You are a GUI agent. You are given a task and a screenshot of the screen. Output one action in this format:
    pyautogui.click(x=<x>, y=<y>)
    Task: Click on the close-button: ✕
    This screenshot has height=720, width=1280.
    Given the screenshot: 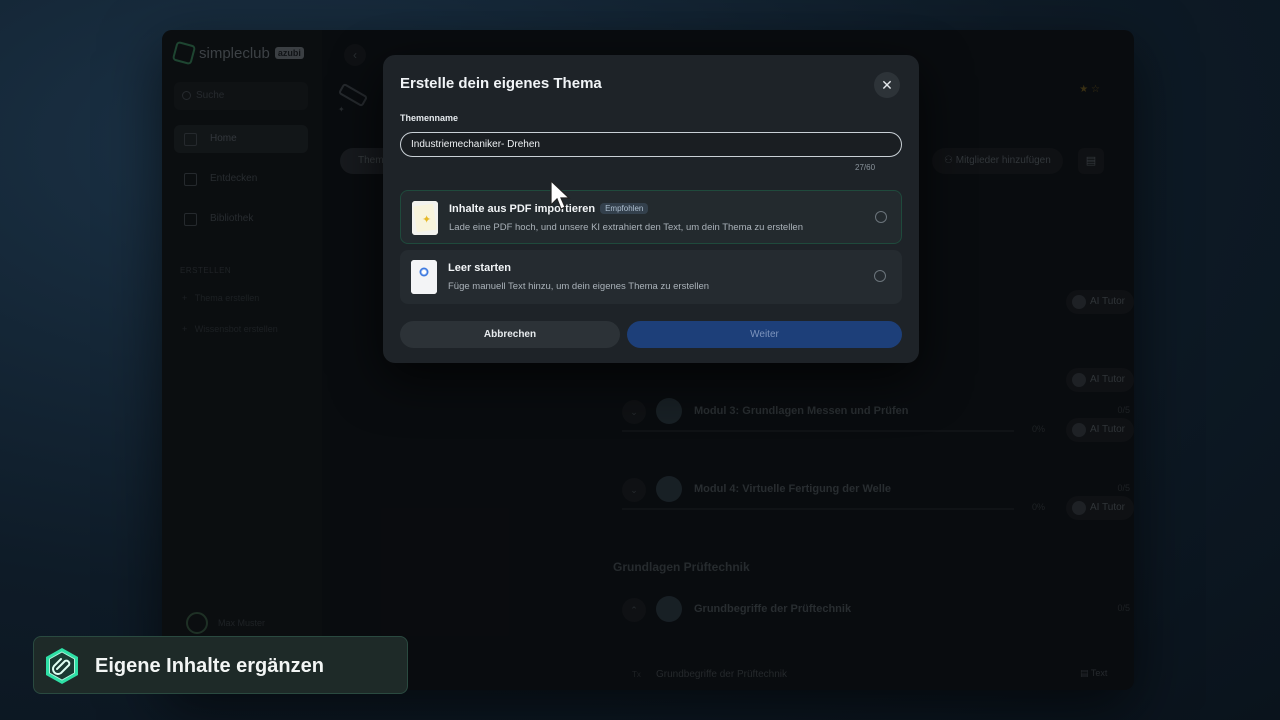 What is the action you would take?
    pyautogui.click(x=887, y=85)
    